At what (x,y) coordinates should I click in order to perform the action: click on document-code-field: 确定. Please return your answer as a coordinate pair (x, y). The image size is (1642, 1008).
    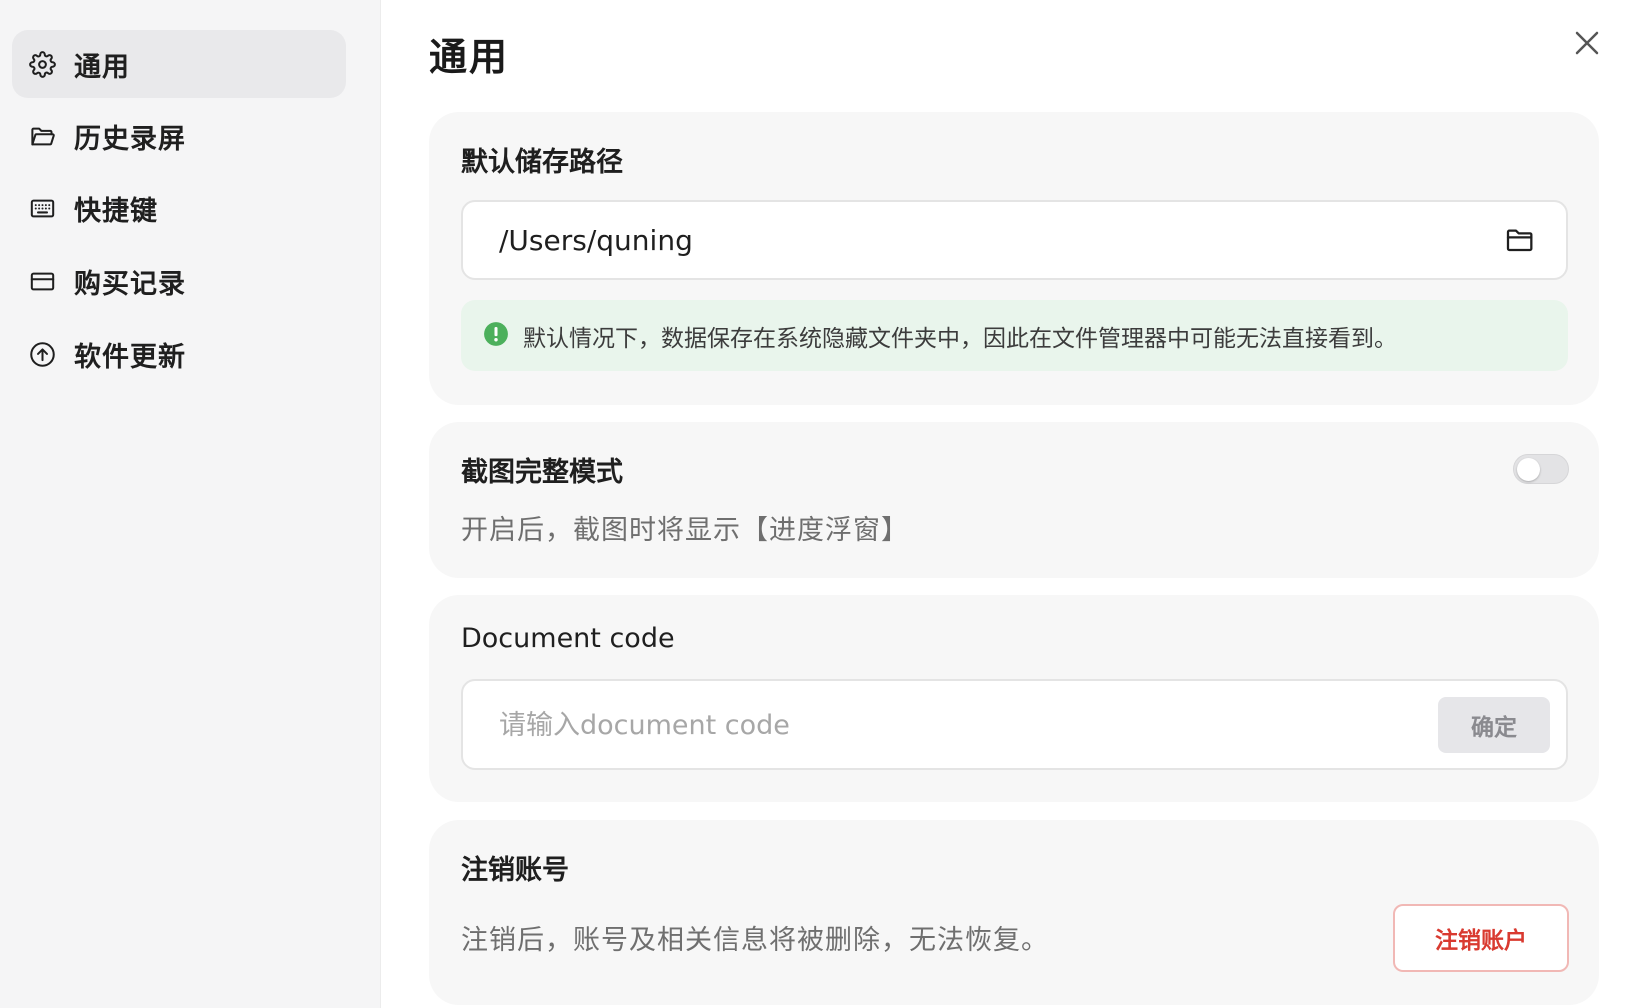
    Looking at the image, I should click on (1014, 724).